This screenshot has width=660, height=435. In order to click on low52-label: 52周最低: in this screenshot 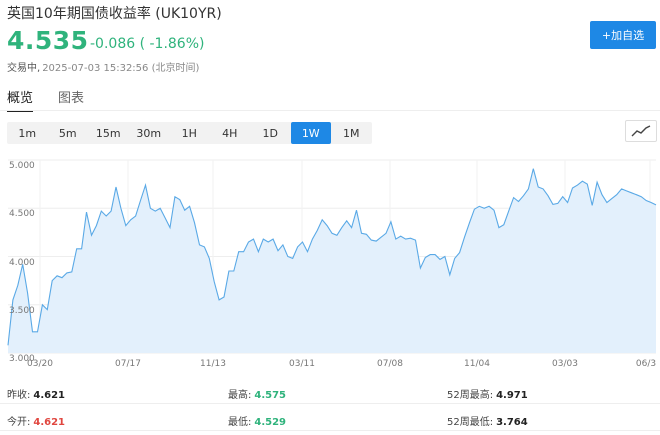, I will do `click(470, 422)`.